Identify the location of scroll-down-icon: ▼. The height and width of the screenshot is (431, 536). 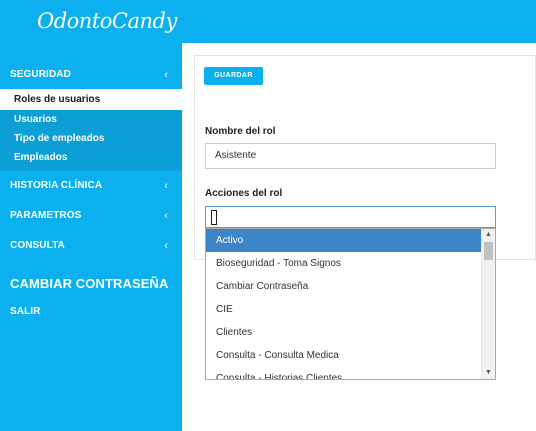
(488, 373).